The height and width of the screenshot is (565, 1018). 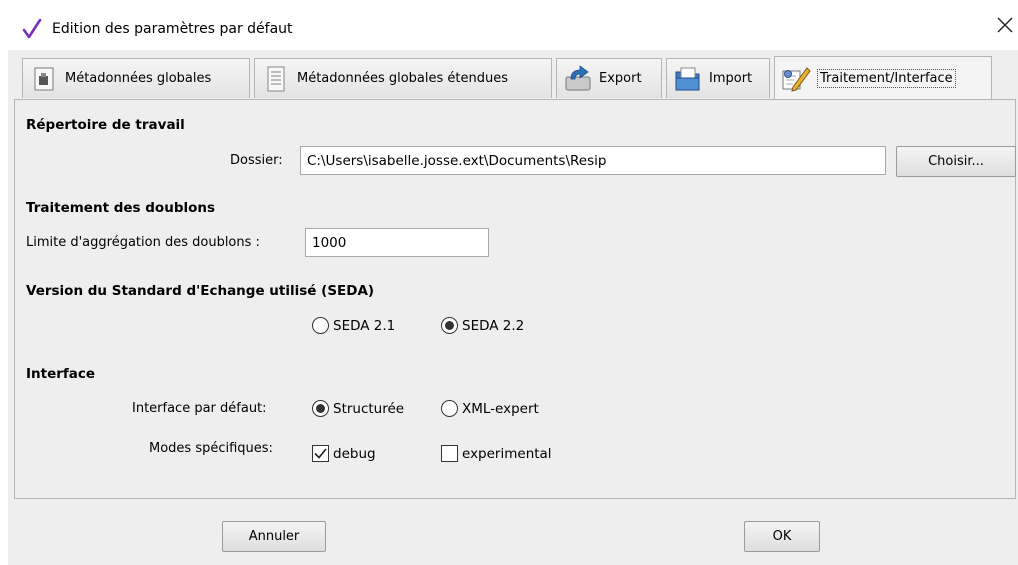 What do you see at coordinates (211, 448) in the screenshot?
I see `modes-label: Modes spécifiques:` at bounding box center [211, 448].